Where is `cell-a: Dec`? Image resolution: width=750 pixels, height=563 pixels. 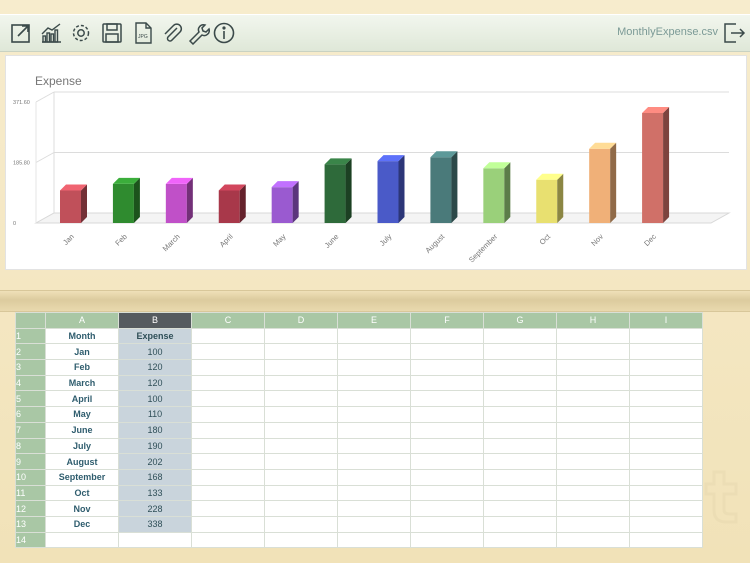
cell-a: Dec is located at coordinates (82, 524).